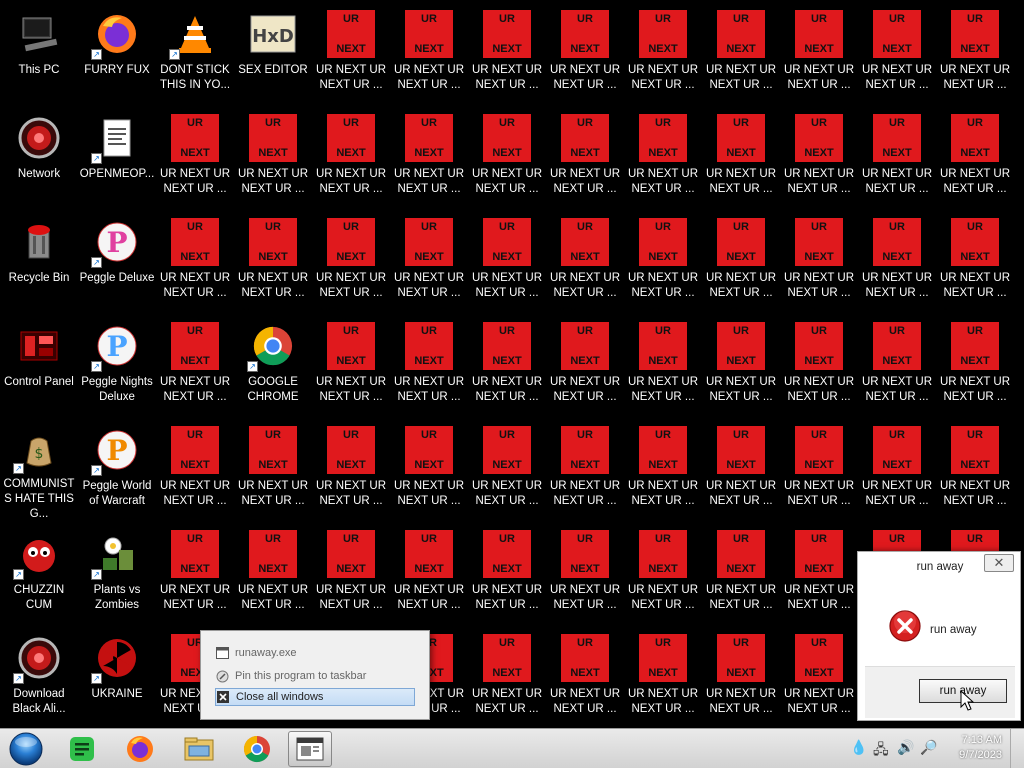  What do you see at coordinates (199, 749) in the screenshot?
I see `taskbar-explorer-button` at bounding box center [199, 749].